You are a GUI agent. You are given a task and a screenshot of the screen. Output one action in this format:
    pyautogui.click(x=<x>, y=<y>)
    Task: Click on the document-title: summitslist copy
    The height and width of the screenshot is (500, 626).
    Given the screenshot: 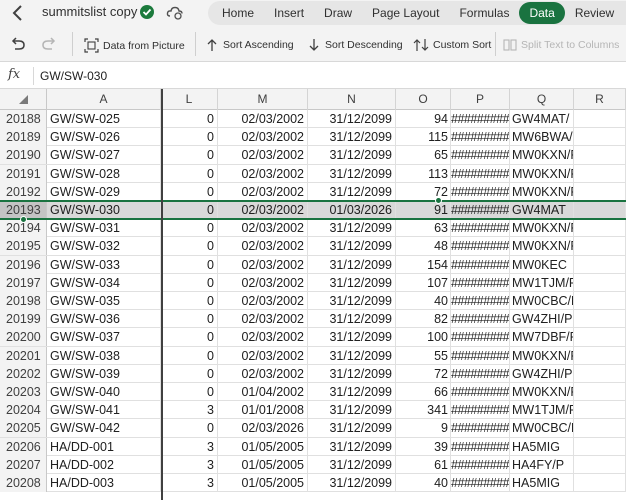 What is the action you would take?
    pyautogui.click(x=89, y=11)
    